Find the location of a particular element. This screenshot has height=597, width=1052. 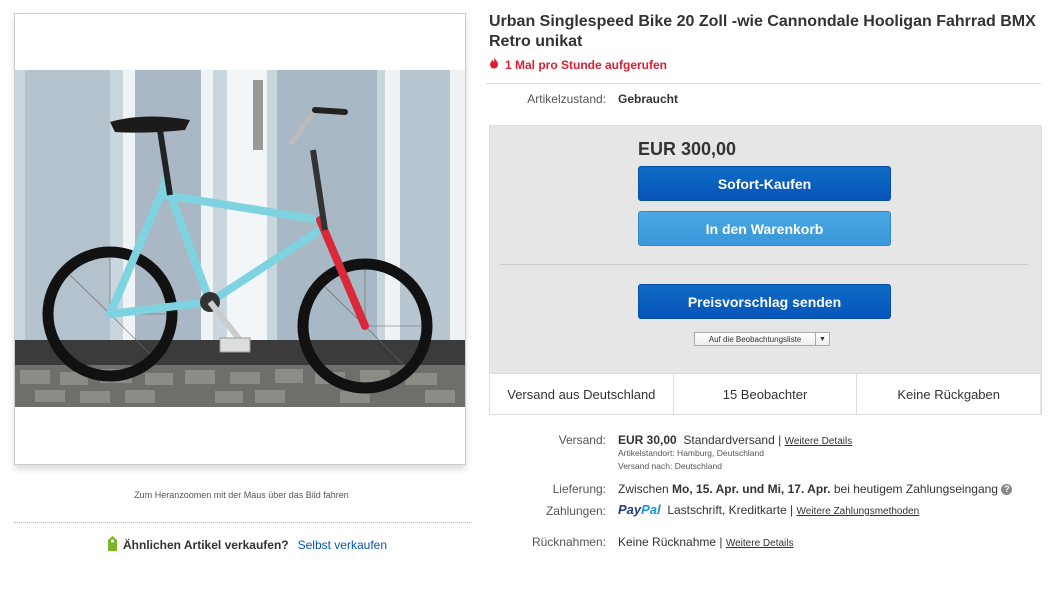

shipping-price: EUR 30,00 is located at coordinates (647, 440).